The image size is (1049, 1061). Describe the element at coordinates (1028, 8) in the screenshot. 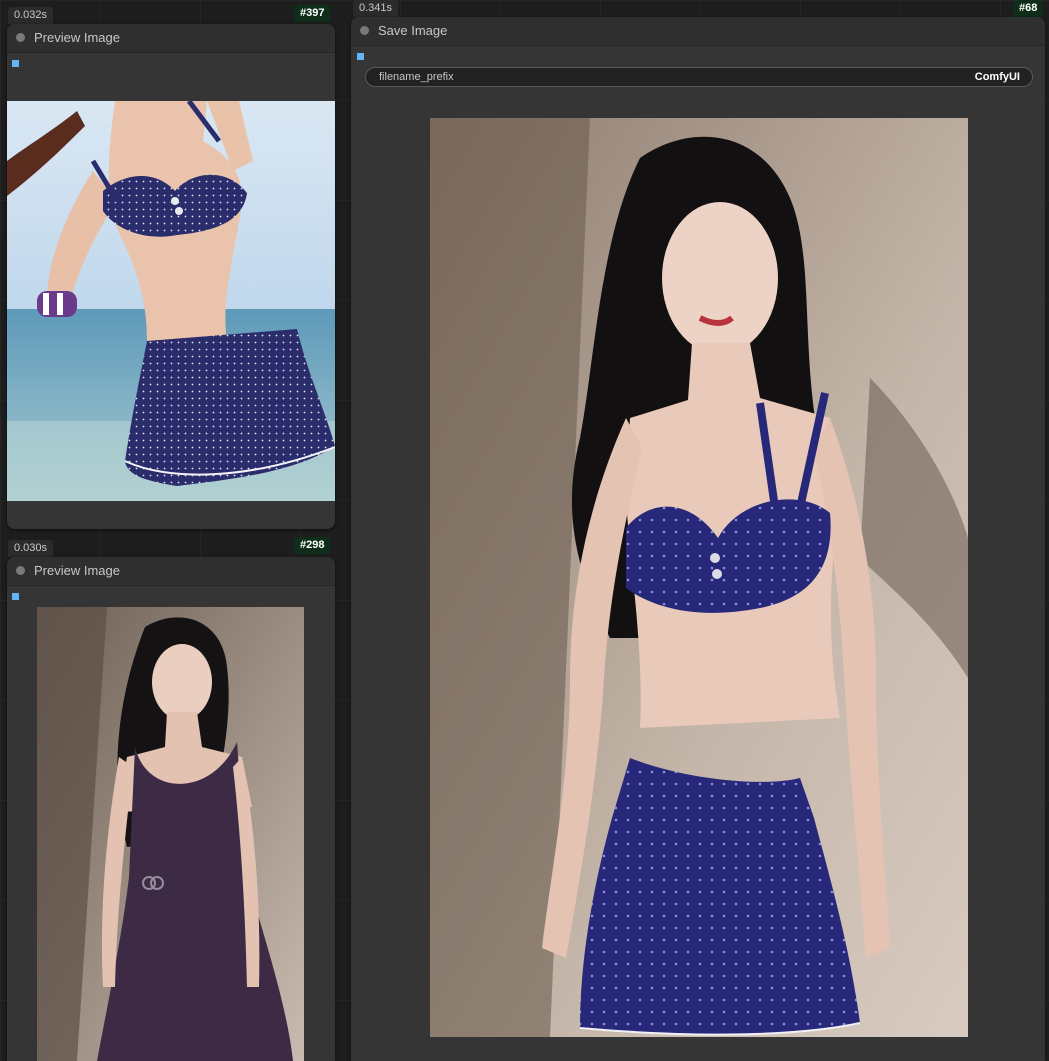

I see `node-id-badge: #68` at that location.